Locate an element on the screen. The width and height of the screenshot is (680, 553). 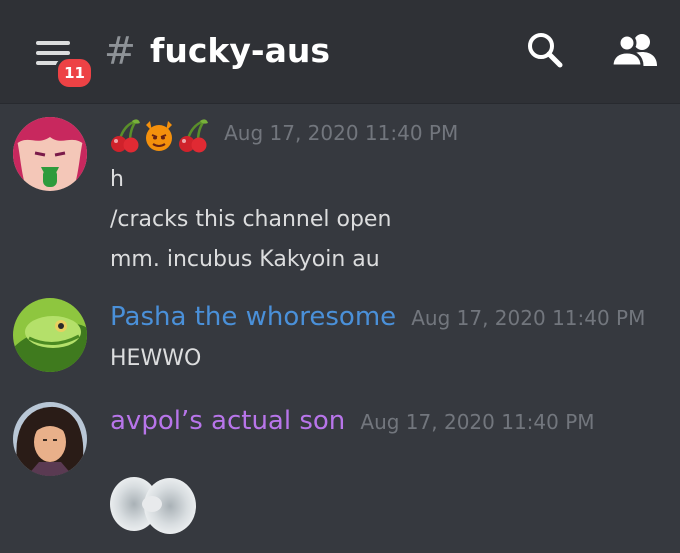
channel-hash-icon: # is located at coordinates (120, 51).